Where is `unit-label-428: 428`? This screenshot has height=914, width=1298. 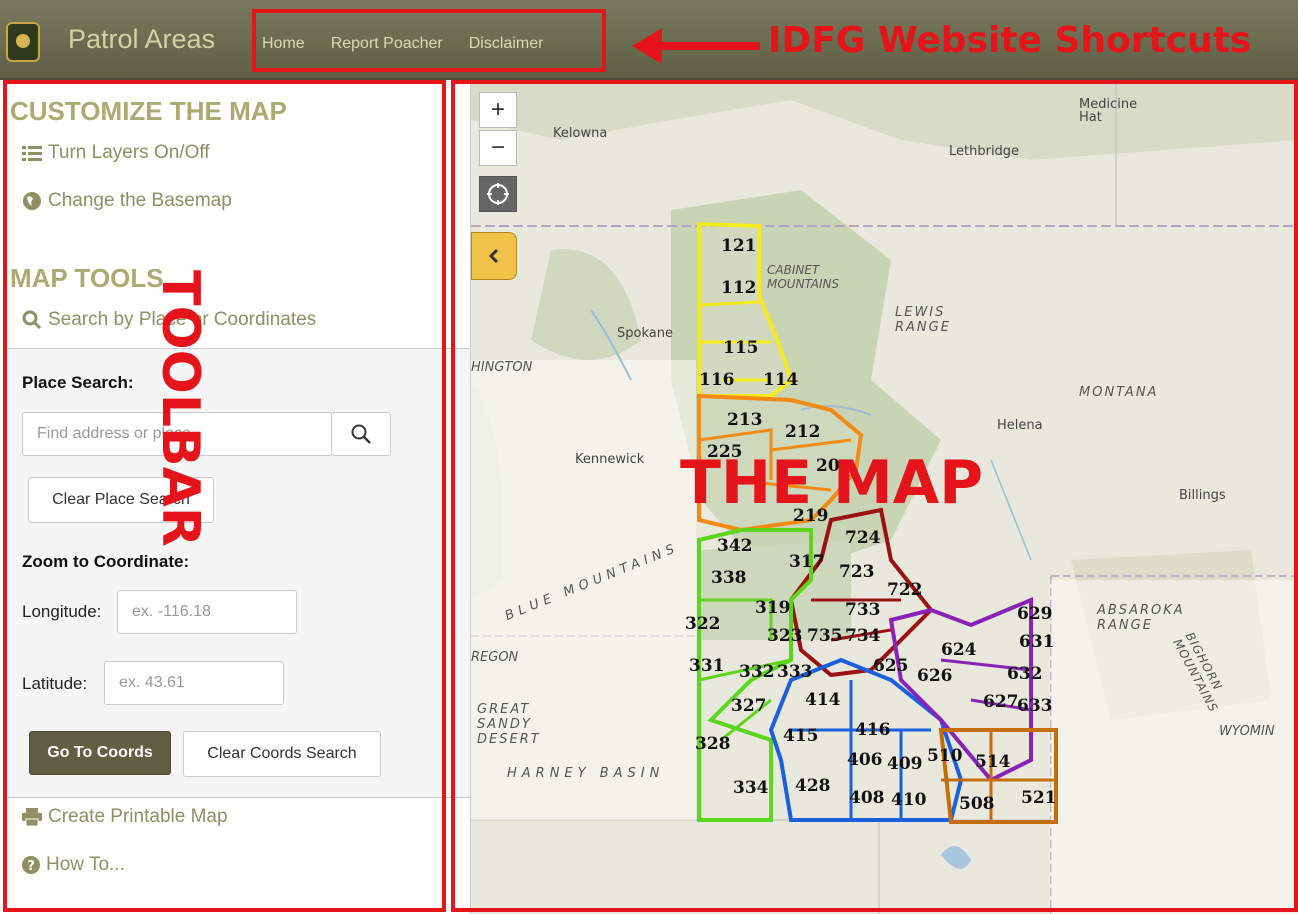
unit-label-428: 428 is located at coordinates (813, 786).